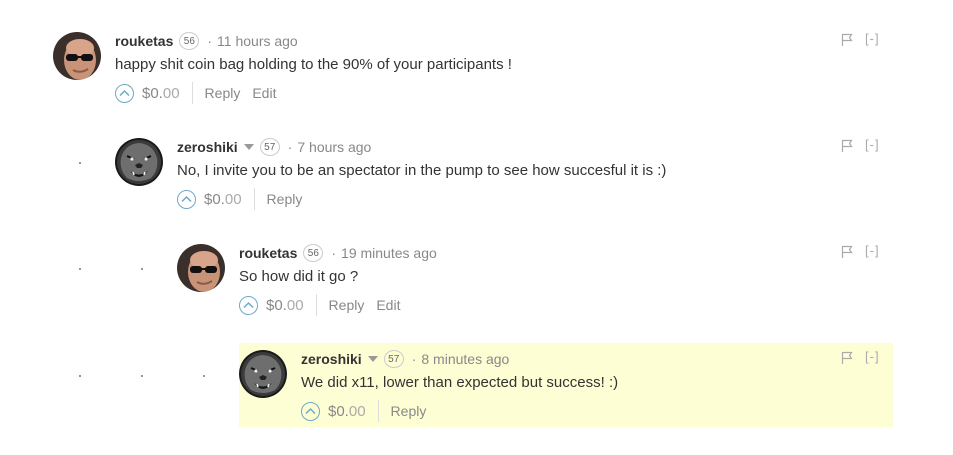 This screenshot has height=455, width=953. I want to click on timestamp-link: 11 hours ago, so click(257, 41).